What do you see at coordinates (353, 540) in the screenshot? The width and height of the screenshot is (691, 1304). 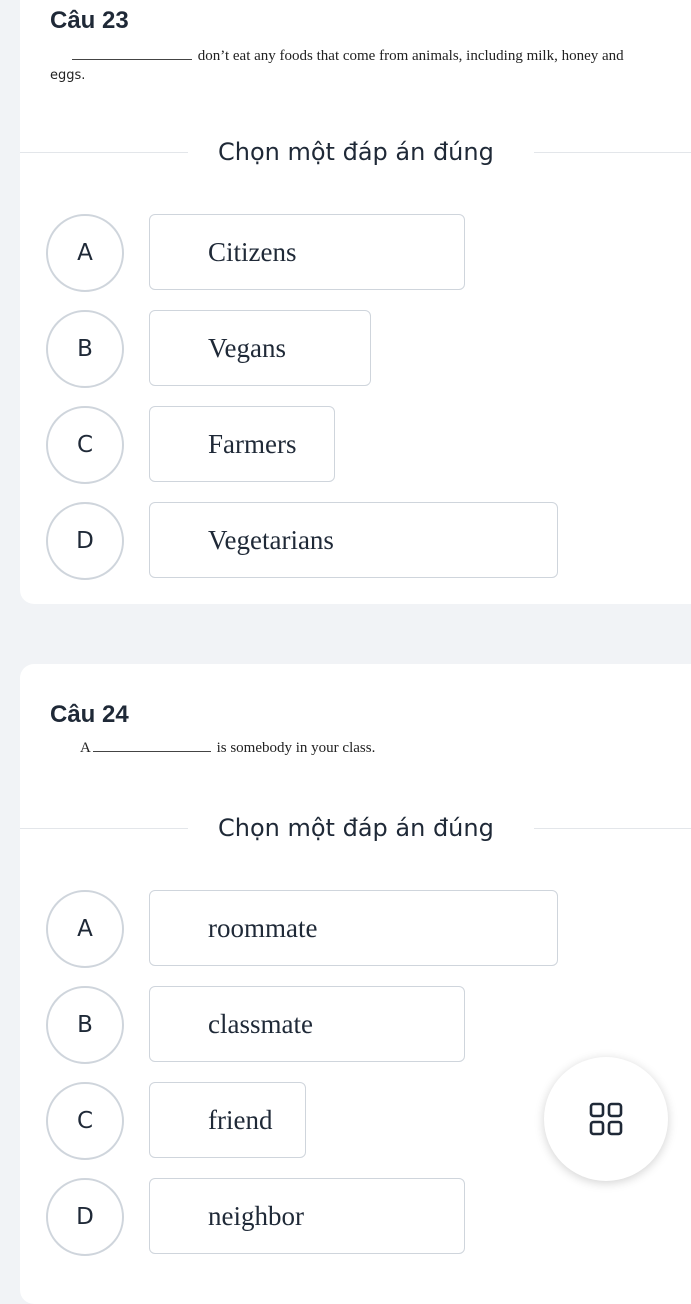 I see `option-d-answer: Vegetarians` at bounding box center [353, 540].